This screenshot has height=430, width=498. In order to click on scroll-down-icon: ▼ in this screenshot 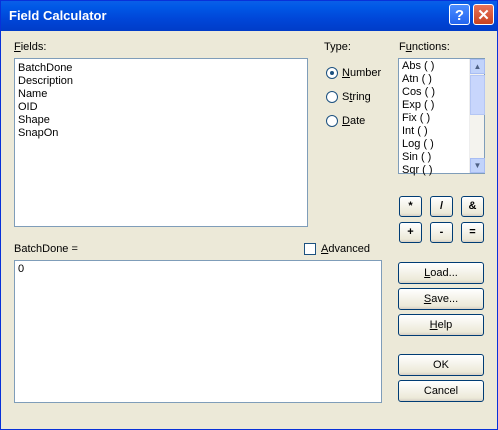, I will do `click(477, 165)`.